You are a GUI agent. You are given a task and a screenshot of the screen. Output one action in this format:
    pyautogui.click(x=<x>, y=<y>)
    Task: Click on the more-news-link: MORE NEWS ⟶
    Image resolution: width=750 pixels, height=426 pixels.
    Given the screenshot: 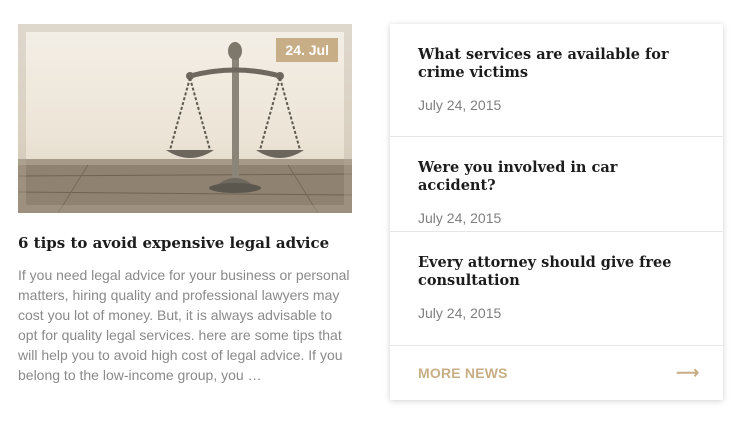 What is the action you would take?
    pyautogui.click(x=556, y=373)
    